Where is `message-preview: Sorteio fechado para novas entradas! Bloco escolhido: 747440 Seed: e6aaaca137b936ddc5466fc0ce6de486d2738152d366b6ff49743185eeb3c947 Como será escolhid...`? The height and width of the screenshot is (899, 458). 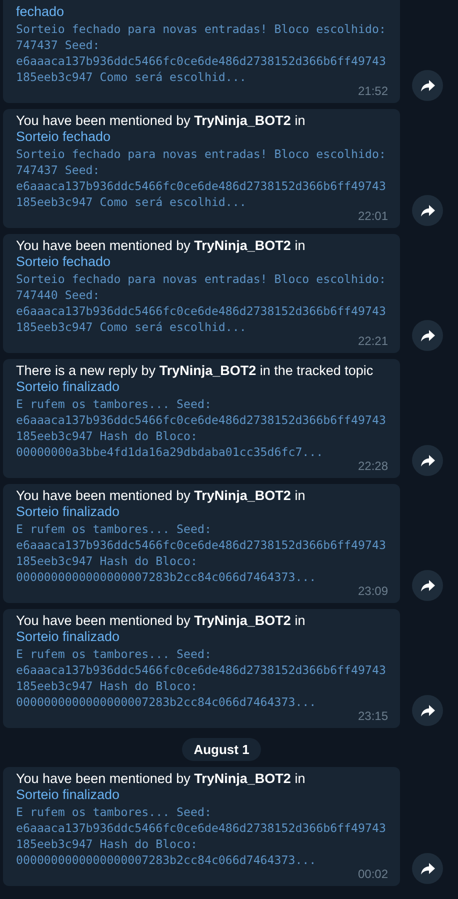
message-preview: Sorteio fechado para novas entradas! Bloco escolhido: 747440 Seed: e6aaaca137b936ddc5466fc0ce6de486d2738152d366b6ff49743185eeb3c947 Como será escolhid... is located at coordinates (201, 303).